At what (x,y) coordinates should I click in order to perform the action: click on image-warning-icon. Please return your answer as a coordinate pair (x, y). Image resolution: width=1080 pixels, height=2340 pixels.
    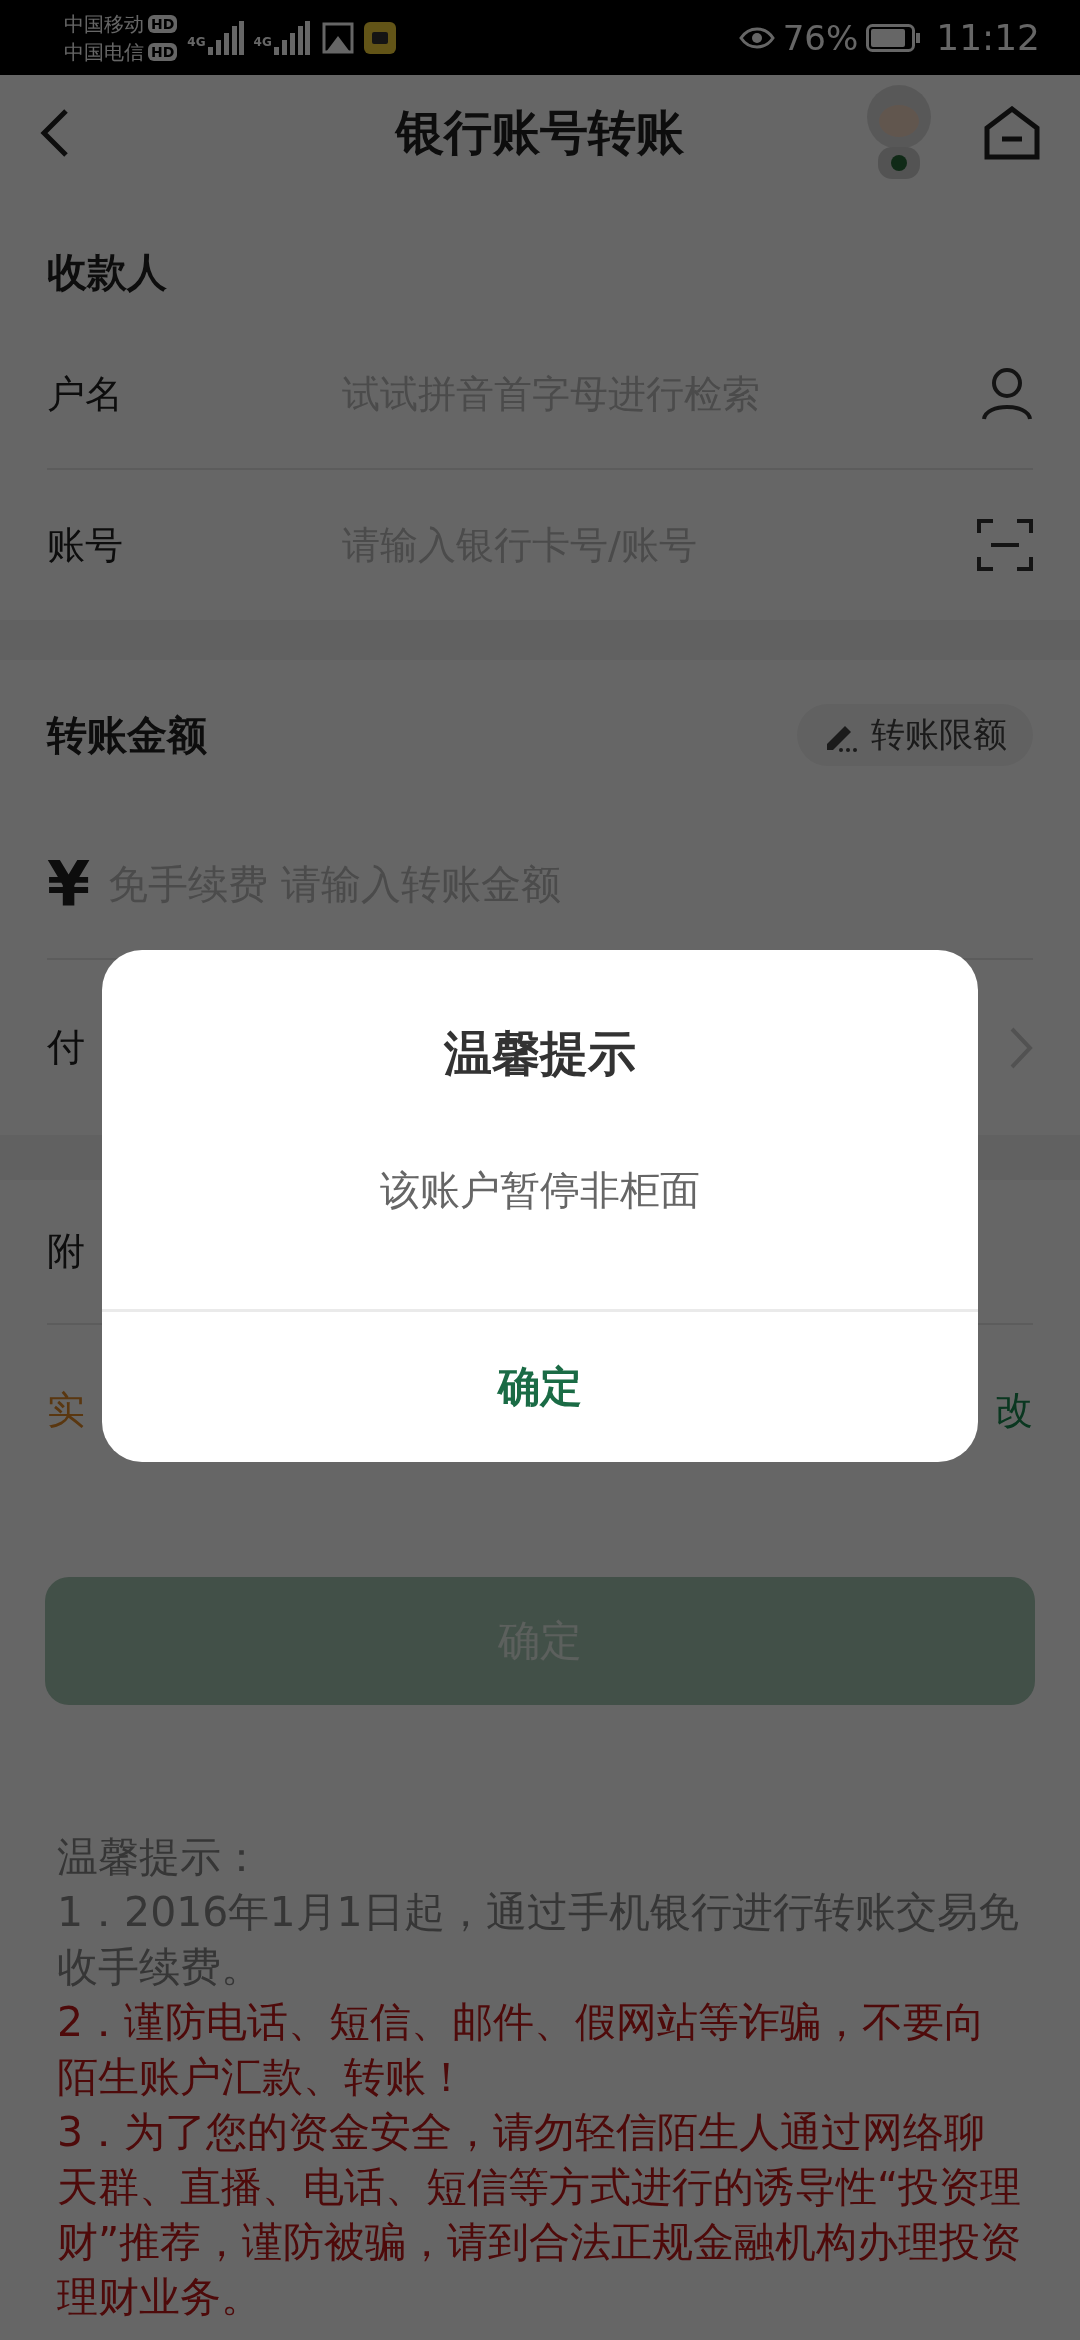
    Looking at the image, I should click on (337, 37).